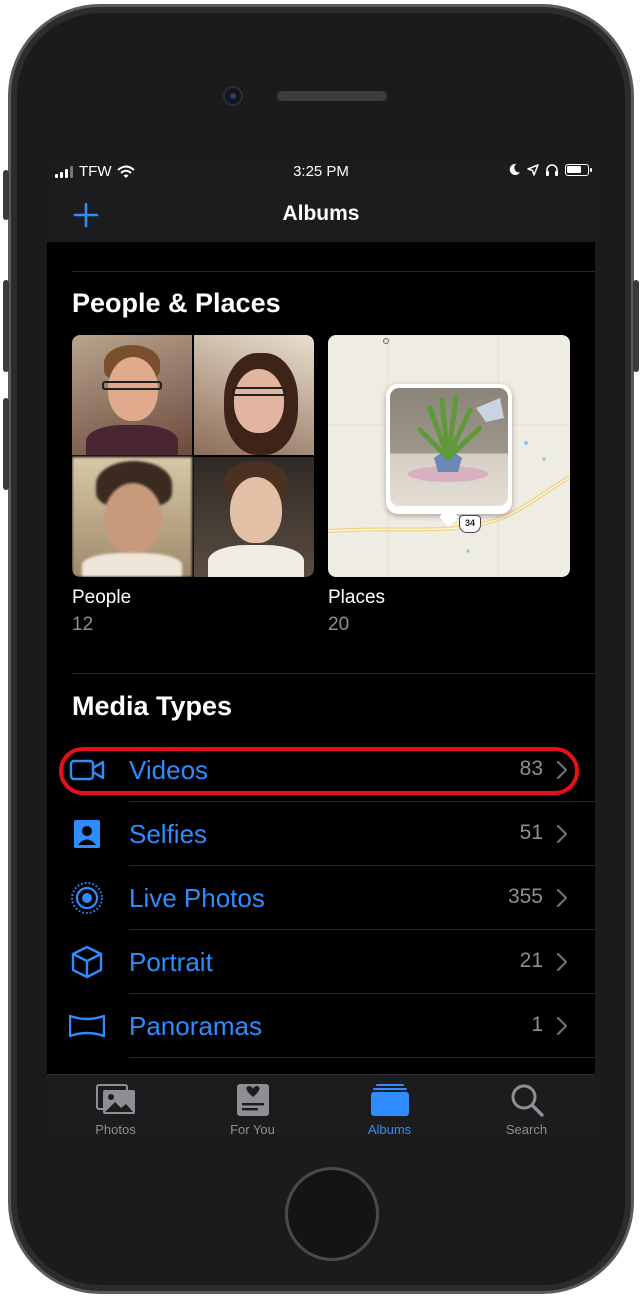 The width and height of the screenshot is (642, 1298). I want to click on media-type-label: Panoramas, so click(195, 1026).